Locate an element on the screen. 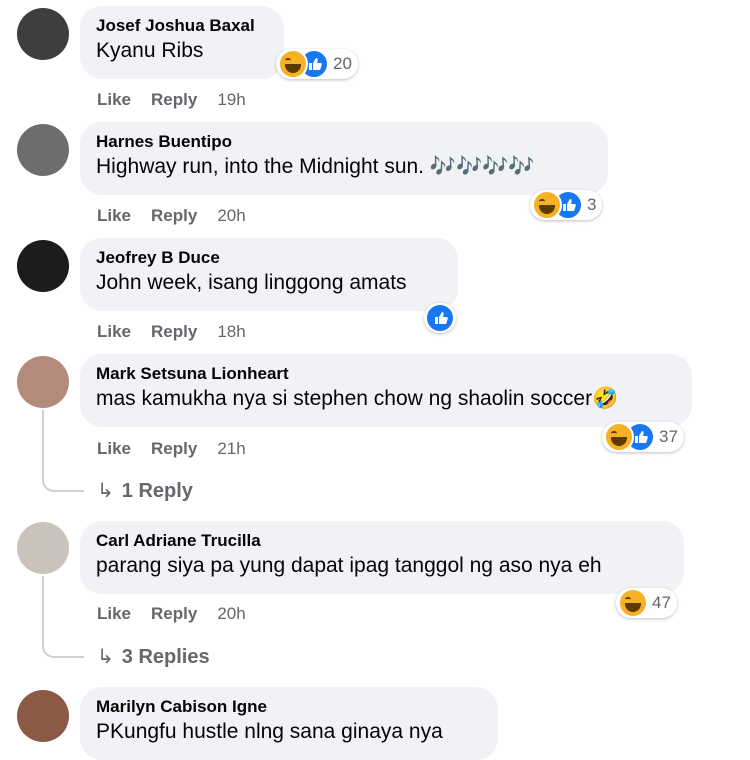  reaction-summary: 3 is located at coordinates (566, 205).